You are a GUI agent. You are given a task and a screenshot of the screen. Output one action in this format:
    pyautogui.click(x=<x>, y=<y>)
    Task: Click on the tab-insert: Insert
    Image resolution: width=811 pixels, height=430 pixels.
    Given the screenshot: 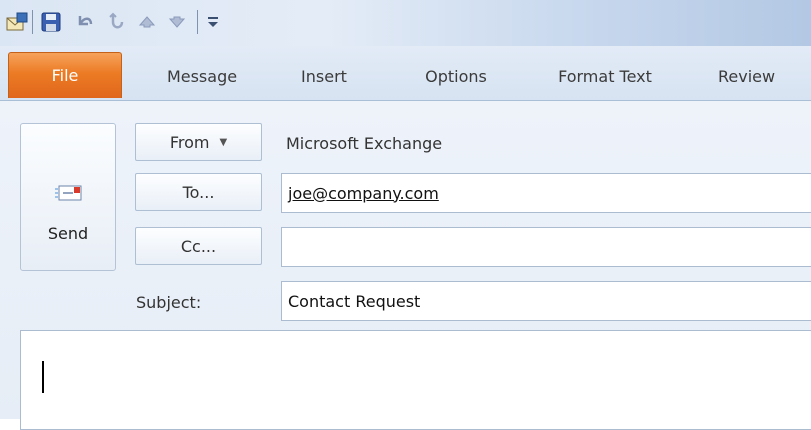 What is the action you would take?
    pyautogui.click(x=324, y=76)
    